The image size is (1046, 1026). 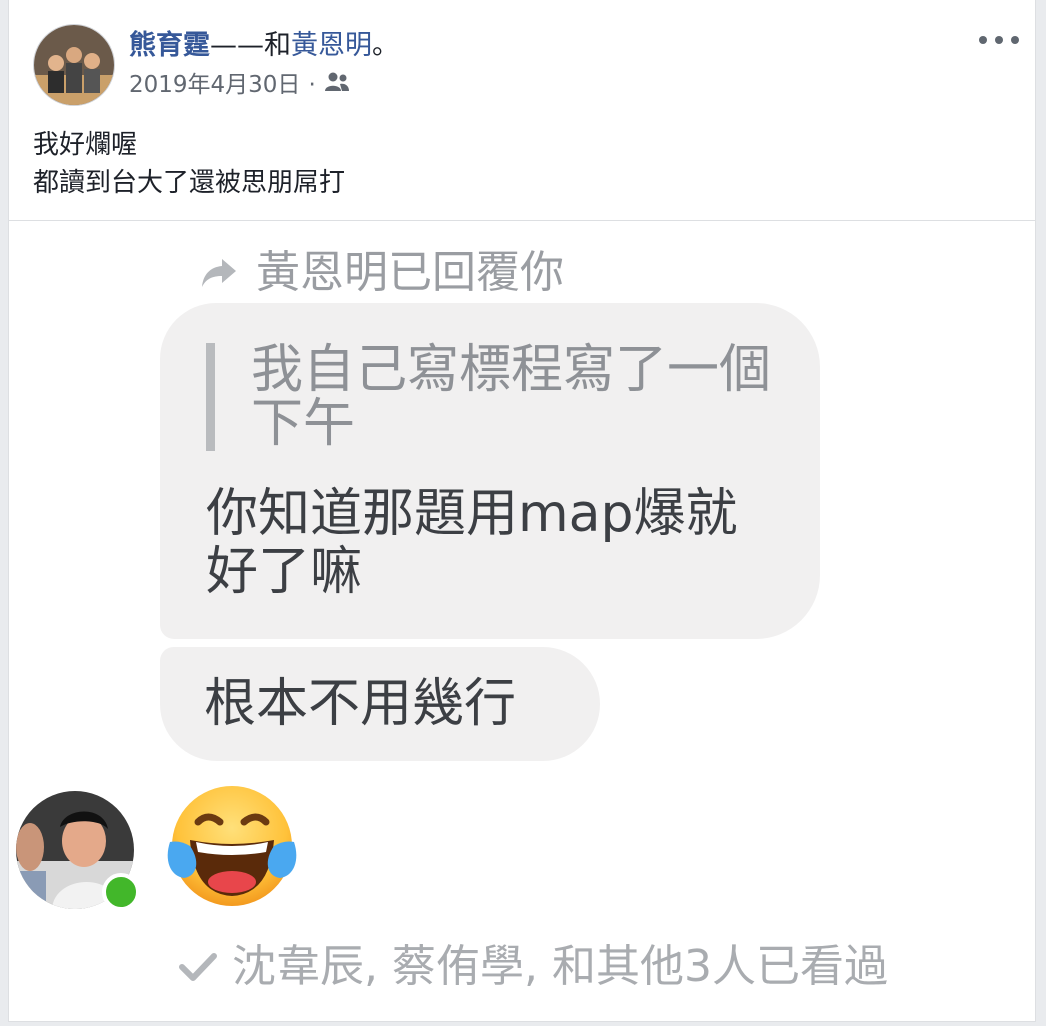 I want to click on post-date: 2019年4月30日, so click(x=214, y=85).